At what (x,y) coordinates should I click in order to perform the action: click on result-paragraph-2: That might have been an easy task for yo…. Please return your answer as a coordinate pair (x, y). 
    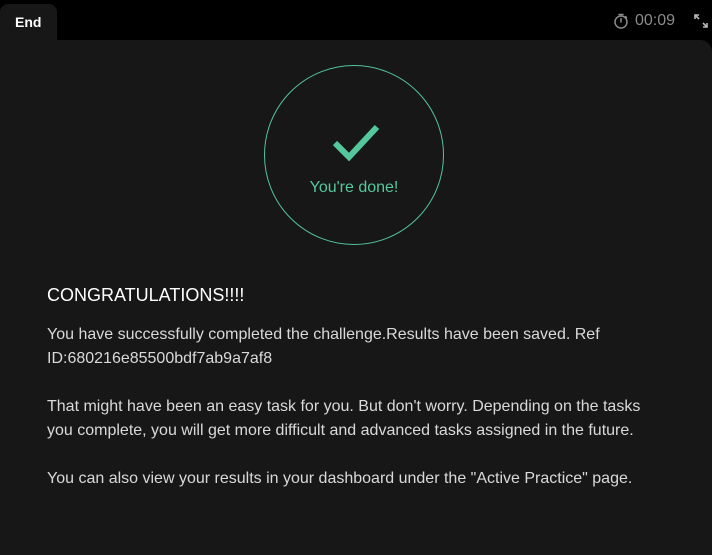
    Looking at the image, I should click on (344, 418).